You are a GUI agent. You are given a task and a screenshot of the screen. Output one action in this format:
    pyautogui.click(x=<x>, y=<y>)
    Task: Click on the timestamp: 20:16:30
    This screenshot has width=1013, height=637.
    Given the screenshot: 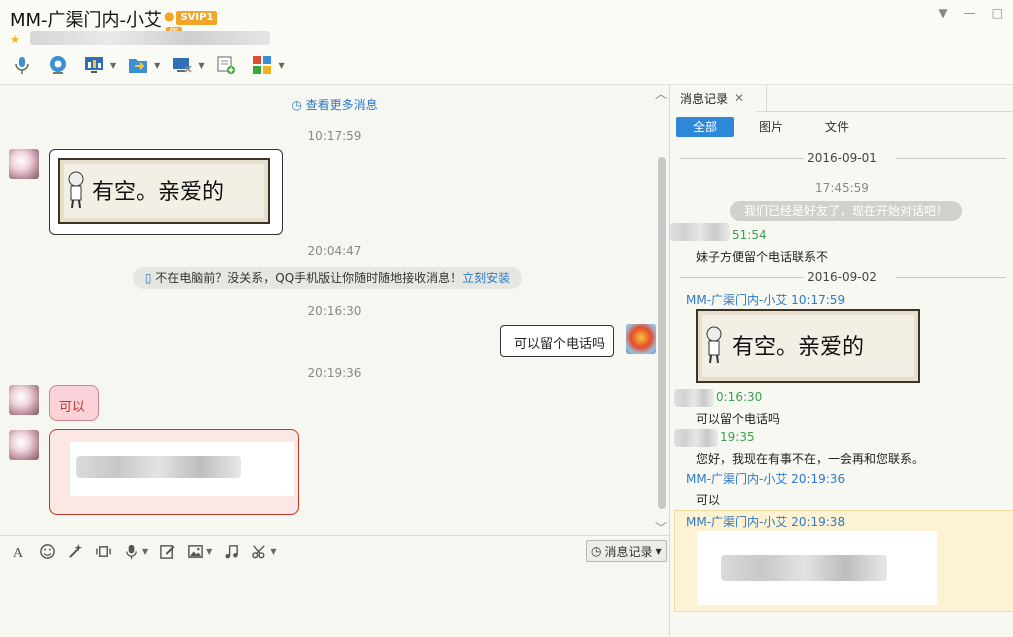 What is the action you would take?
    pyautogui.click(x=334, y=311)
    